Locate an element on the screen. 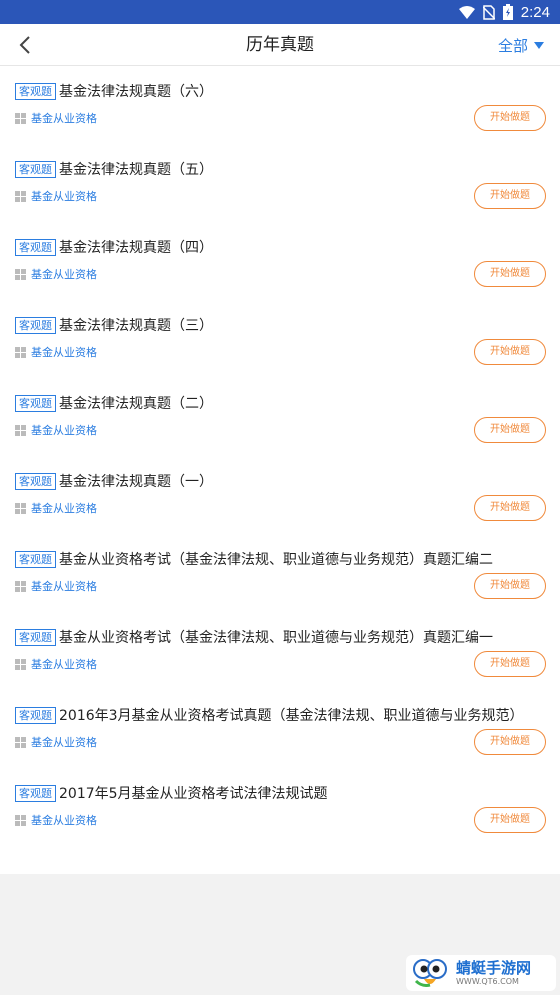 The height and width of the screenshot is (995, 560). list-item: 客观题 基金法律法规真题（二） 基金从业资格 开始做题 is located at coordinates (280, 417).